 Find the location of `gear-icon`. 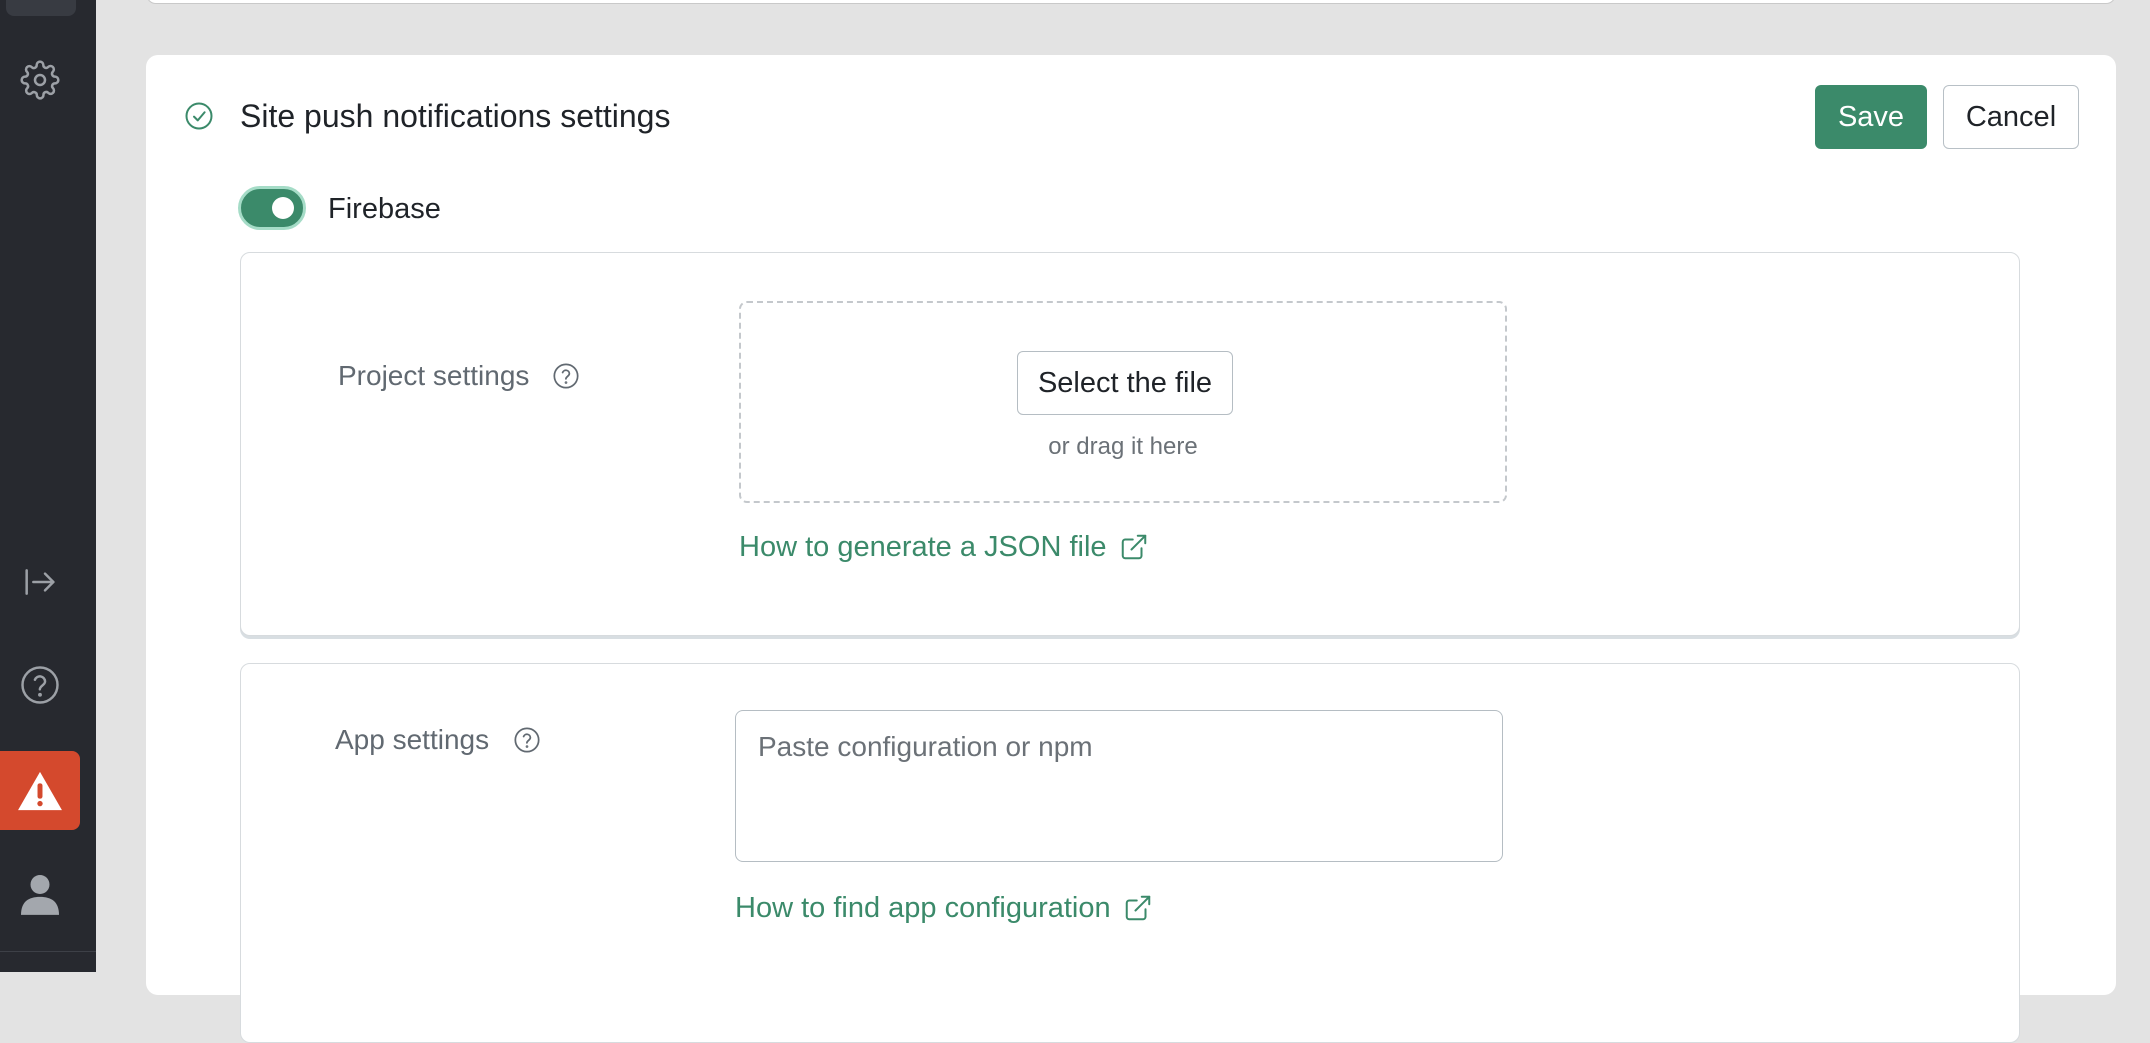

gear-icon is located at coordinates (40, 80).